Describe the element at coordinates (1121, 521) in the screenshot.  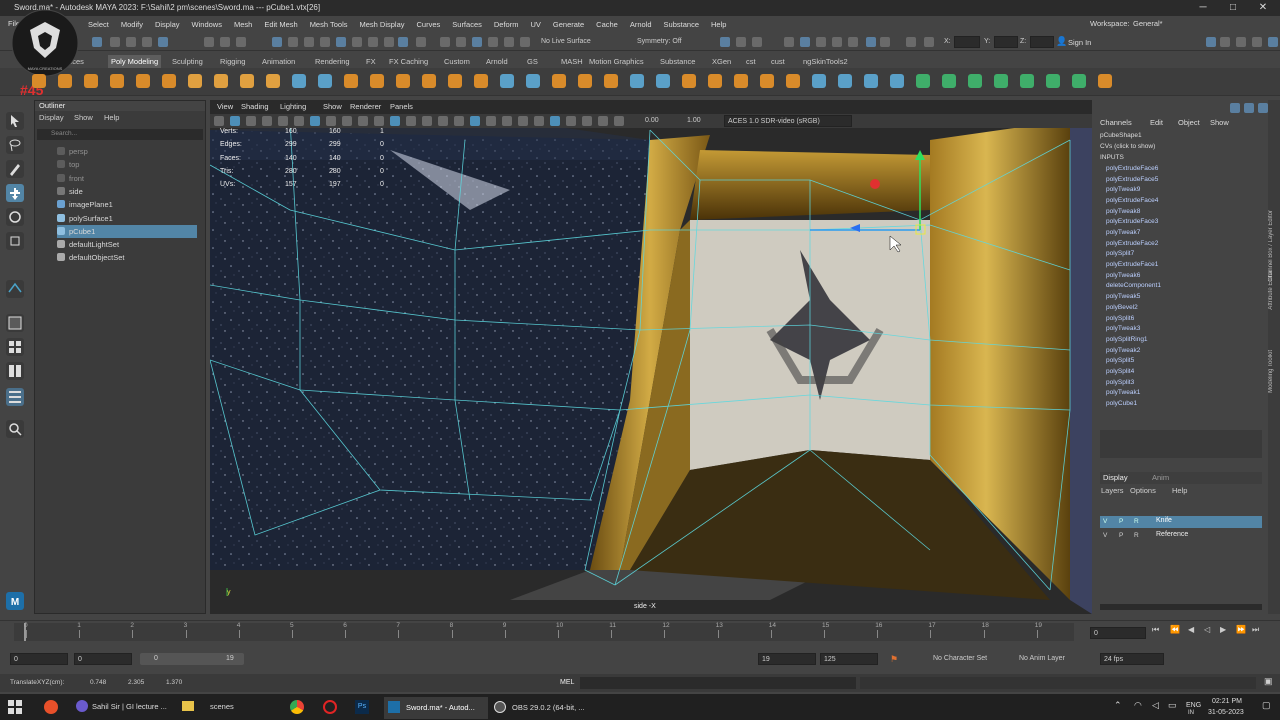
I see `layer-playback: P` at that location.